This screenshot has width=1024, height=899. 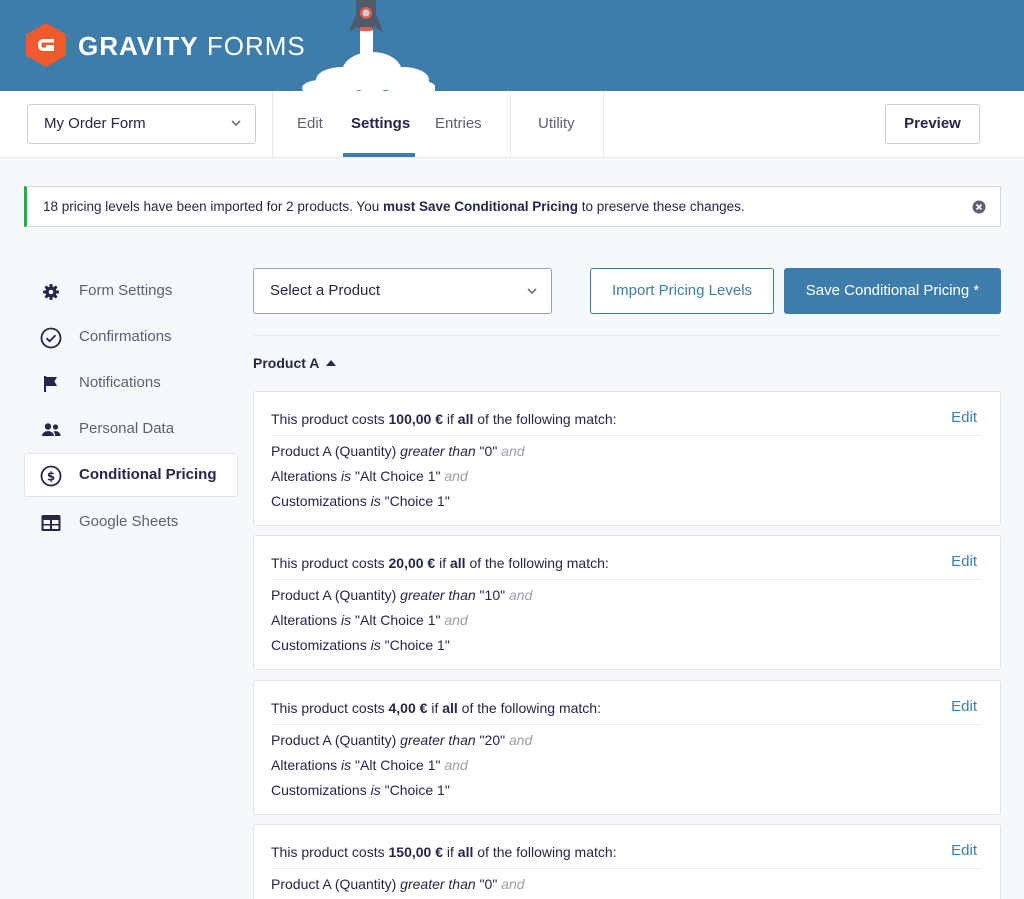 I want to click on tab-edit: Edit, so click(x=310, y=124).